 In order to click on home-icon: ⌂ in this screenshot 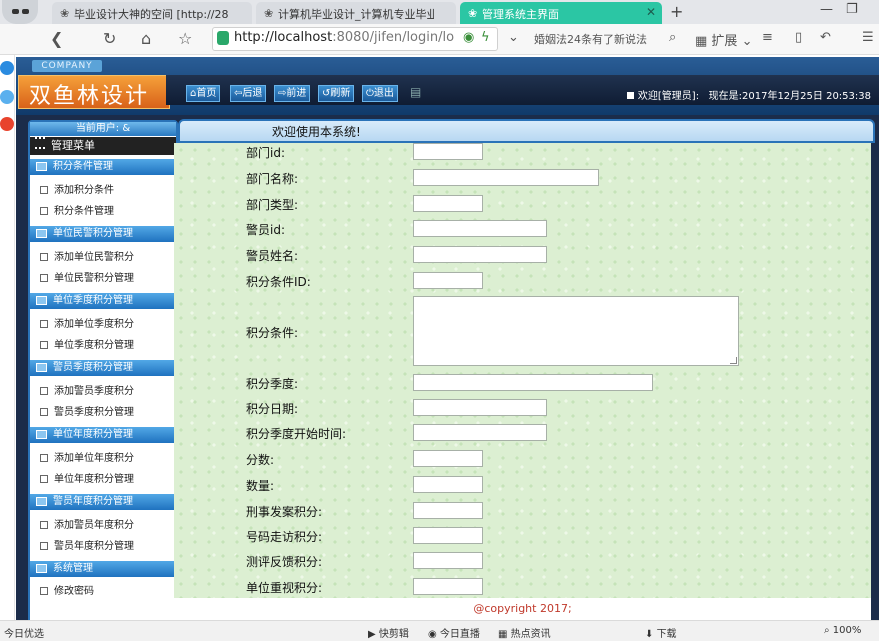, I will do `click(146, 38)`.